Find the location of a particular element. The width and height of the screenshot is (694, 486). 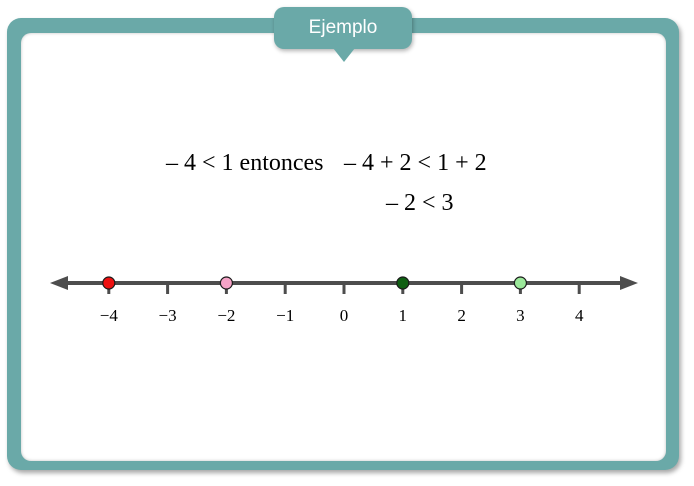

number-line: −4 −3 −2 −1 0 1 2 3 4 is located at coordinates (344, 300).